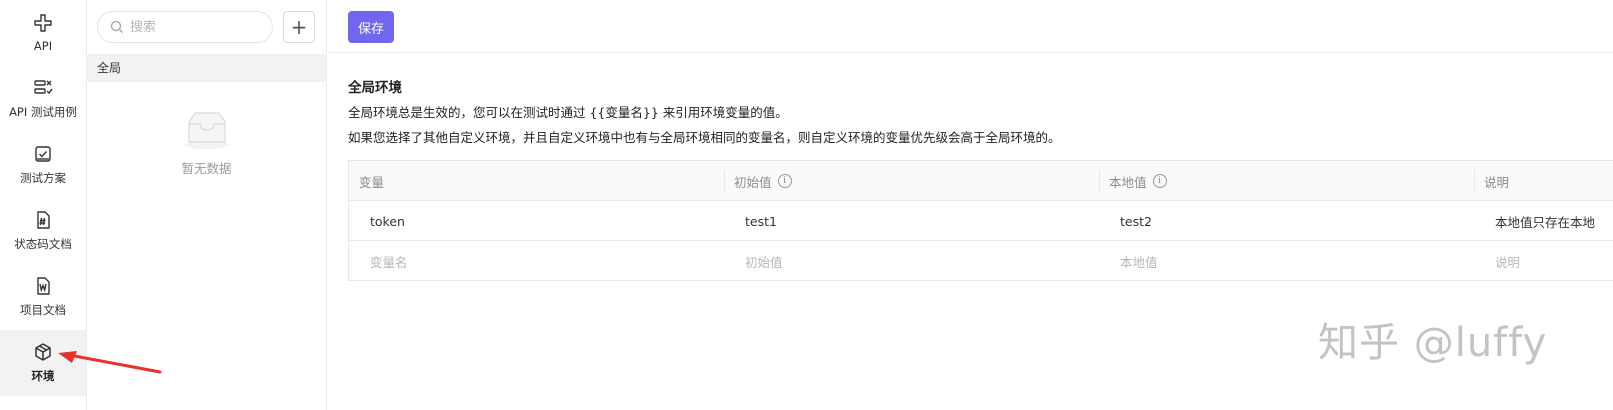 Image resolution: width=1613 pixels, height=410 pixels. What do you see at coordinates (206, 168) in the screenshot?
I see `empty-text: 暂无数据` at bounding box center [206, 168].